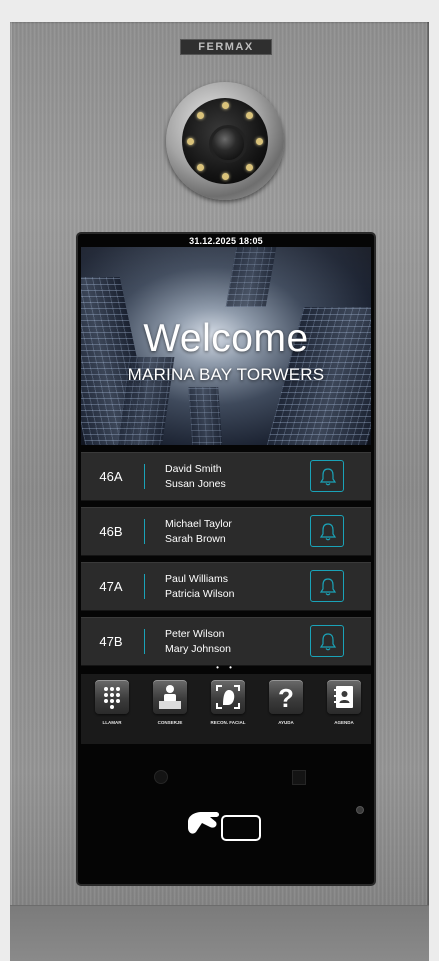 The height and width of the screenshot is (961, 439). I want to click on welcome-banner: Welcome MARINA BAY TORWERS, so click(226, 346).